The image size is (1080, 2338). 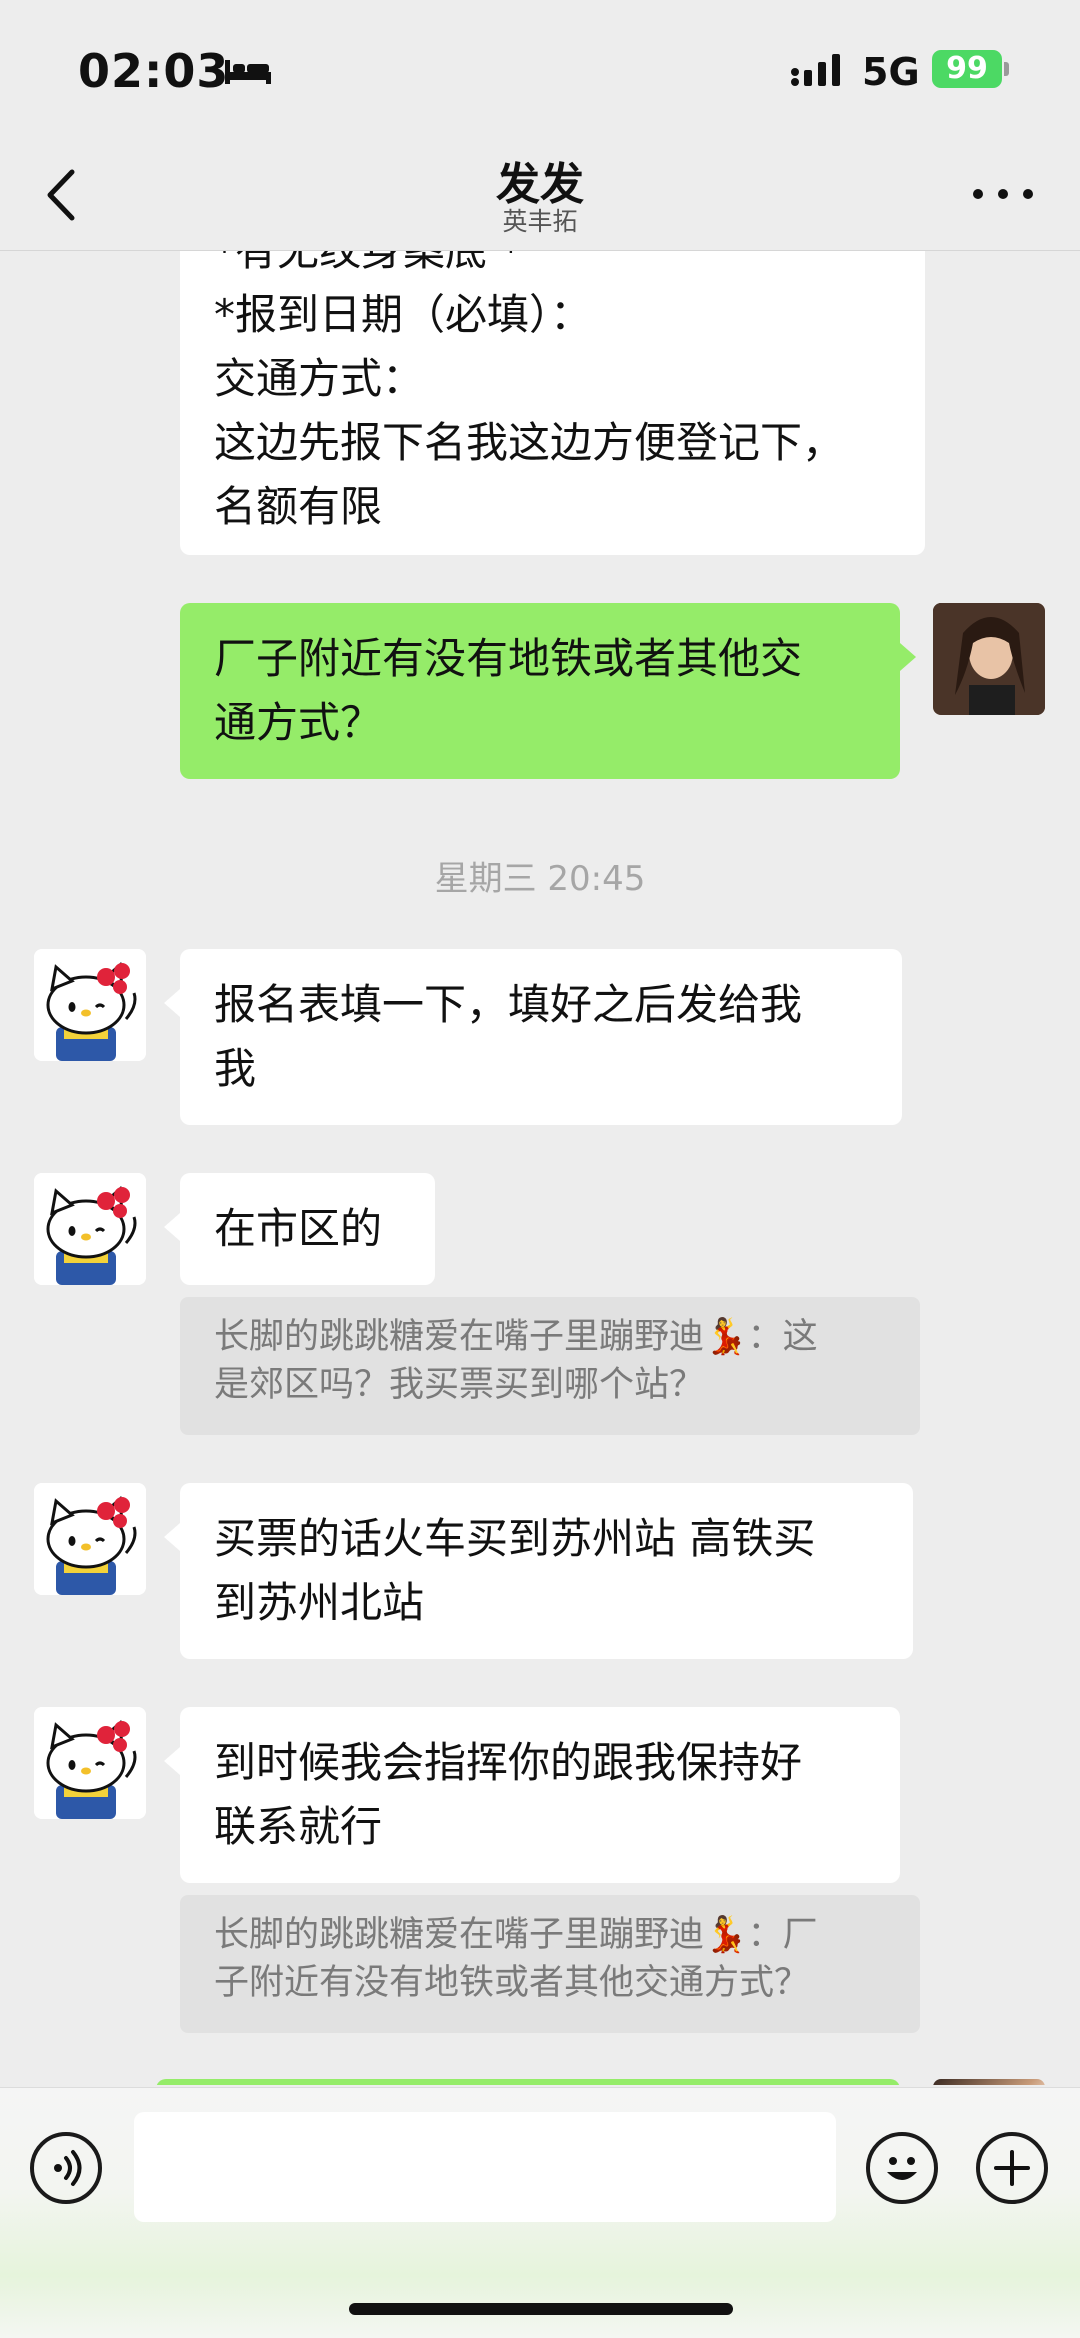 I want to click on status-time: 02:03, so click(x=154, y=71).